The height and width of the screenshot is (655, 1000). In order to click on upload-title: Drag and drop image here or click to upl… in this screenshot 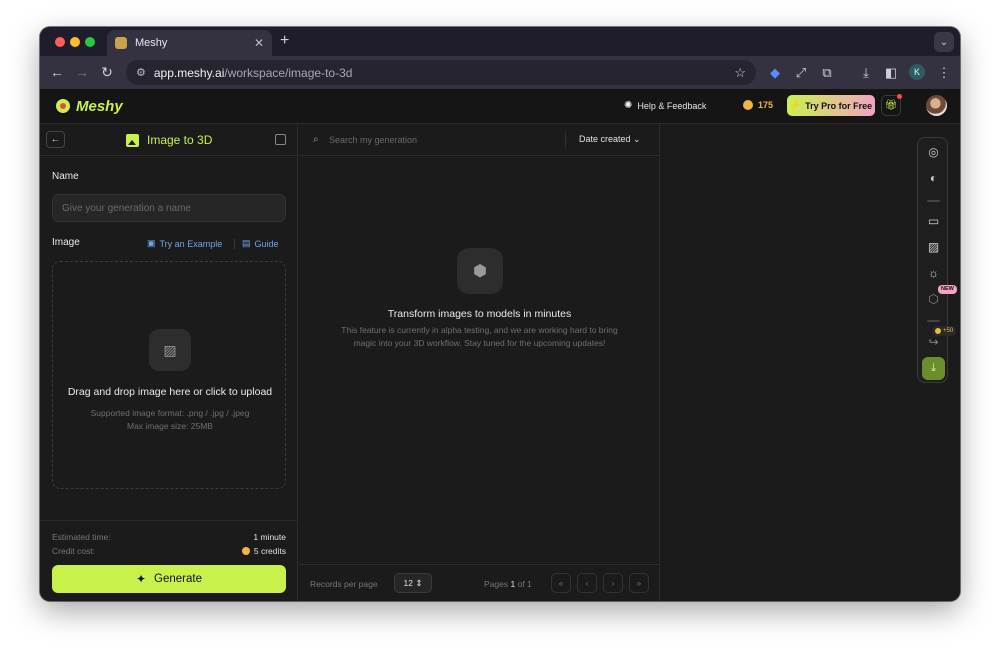, I will do `click(170, 392)`.